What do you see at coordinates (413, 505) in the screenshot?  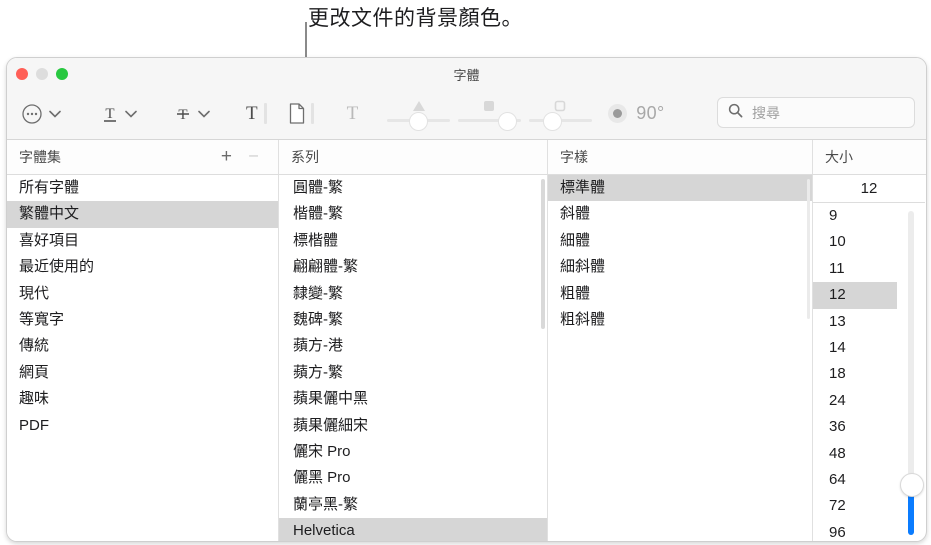 I see `family-row: 蘭亭黑-繁` at bounding box center [413, 505].